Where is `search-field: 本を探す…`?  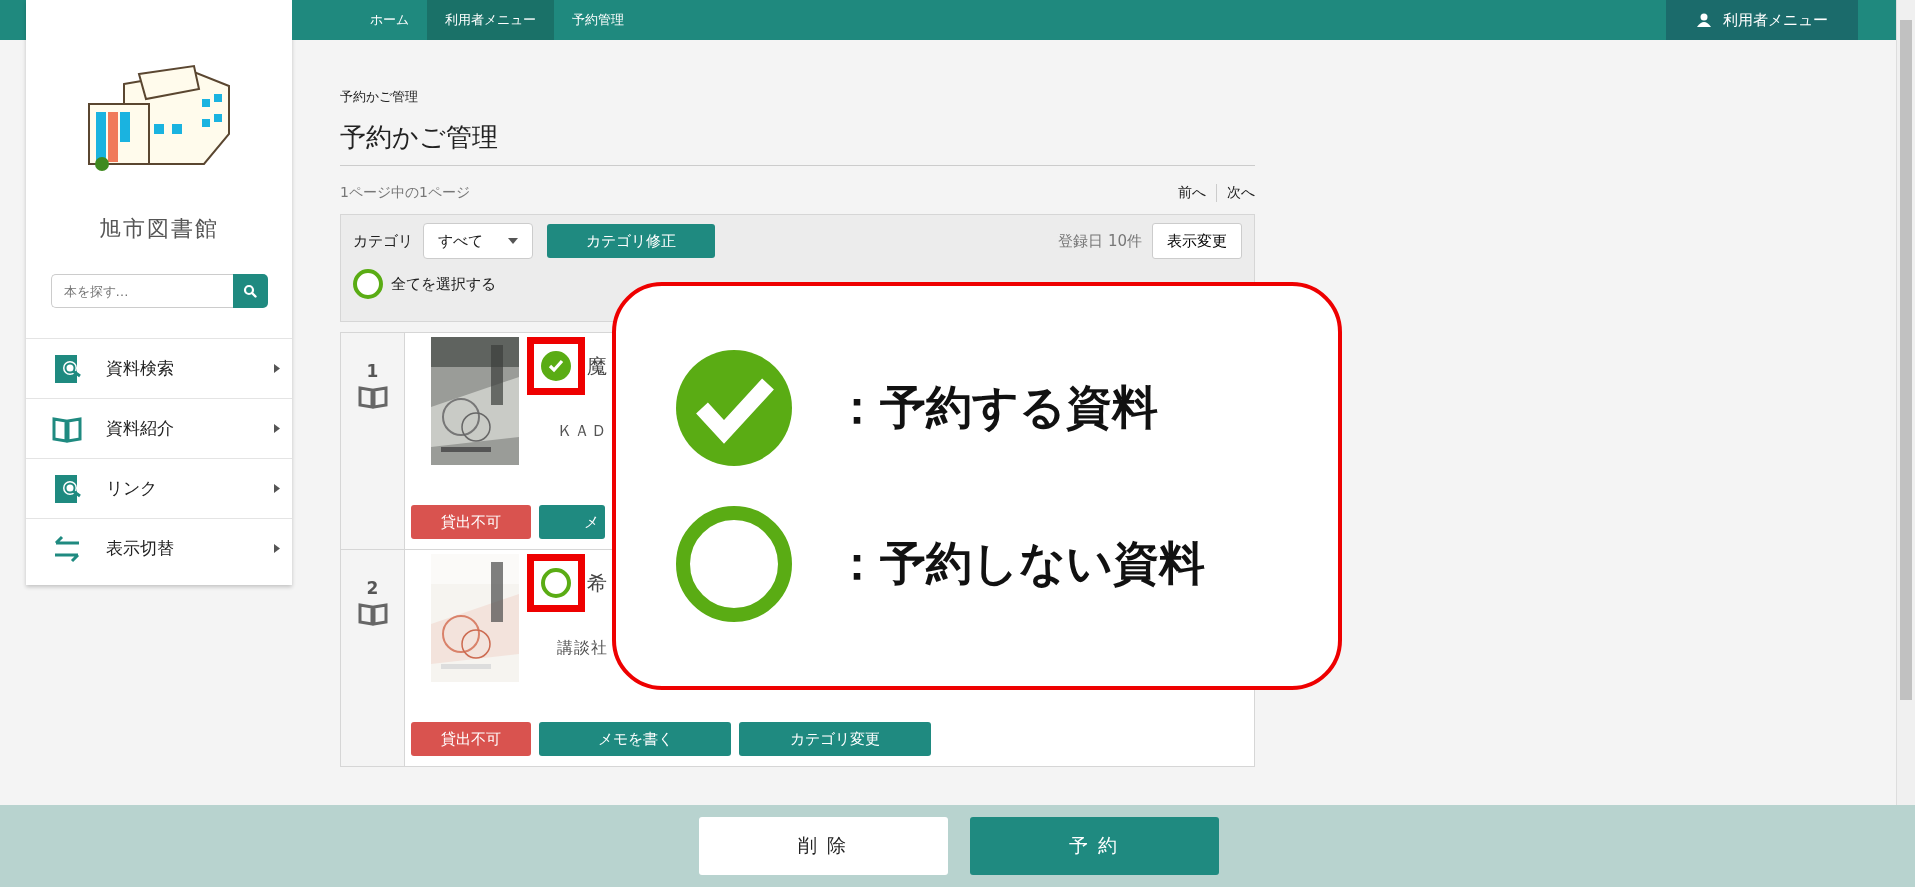
search-field: 本を探す… is located at coordinates (141, 291).